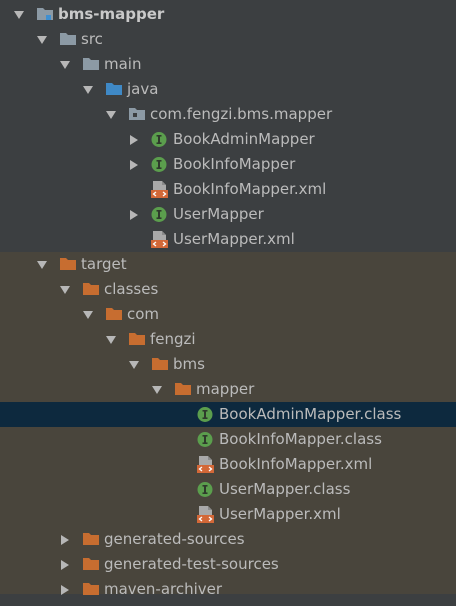  I want to click on tree-row-fengzi: fengzi, so click(228, 339).